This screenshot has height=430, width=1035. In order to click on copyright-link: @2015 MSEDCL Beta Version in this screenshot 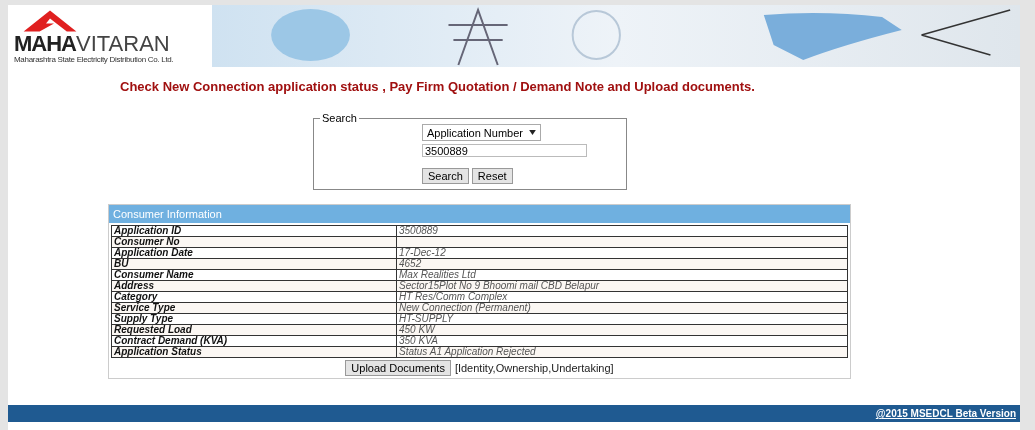, I will do `click(945, 413)`.